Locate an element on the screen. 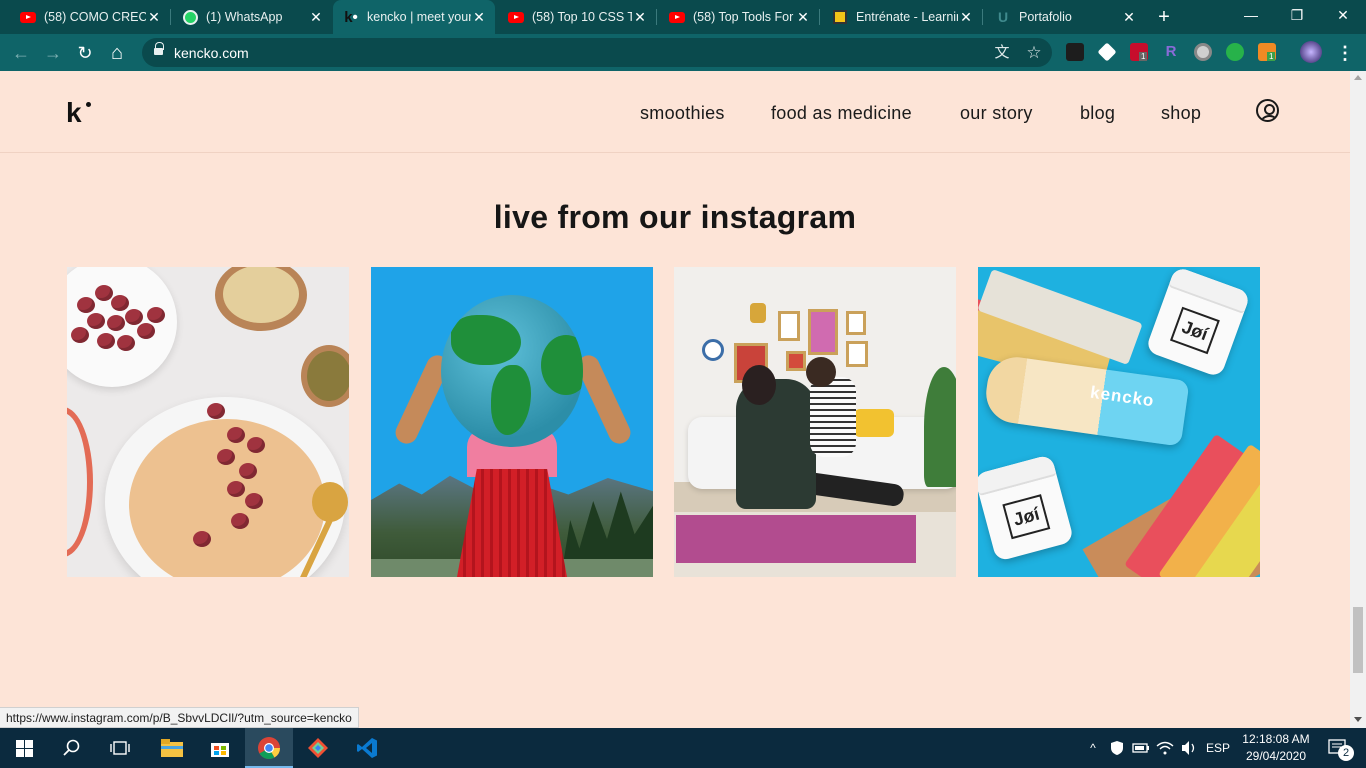  tab-youtube-como-crecer: (58) COMO CRECER ✕ is located at coordinates (85, 17).